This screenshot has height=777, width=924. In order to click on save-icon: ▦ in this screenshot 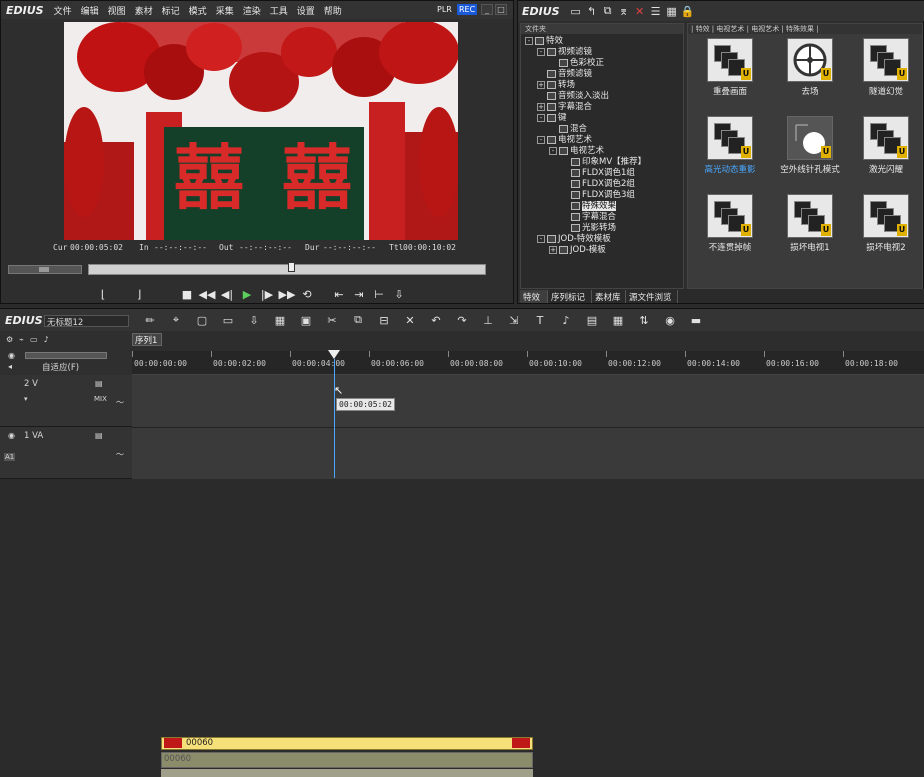, I will do `click(280, 320)`.